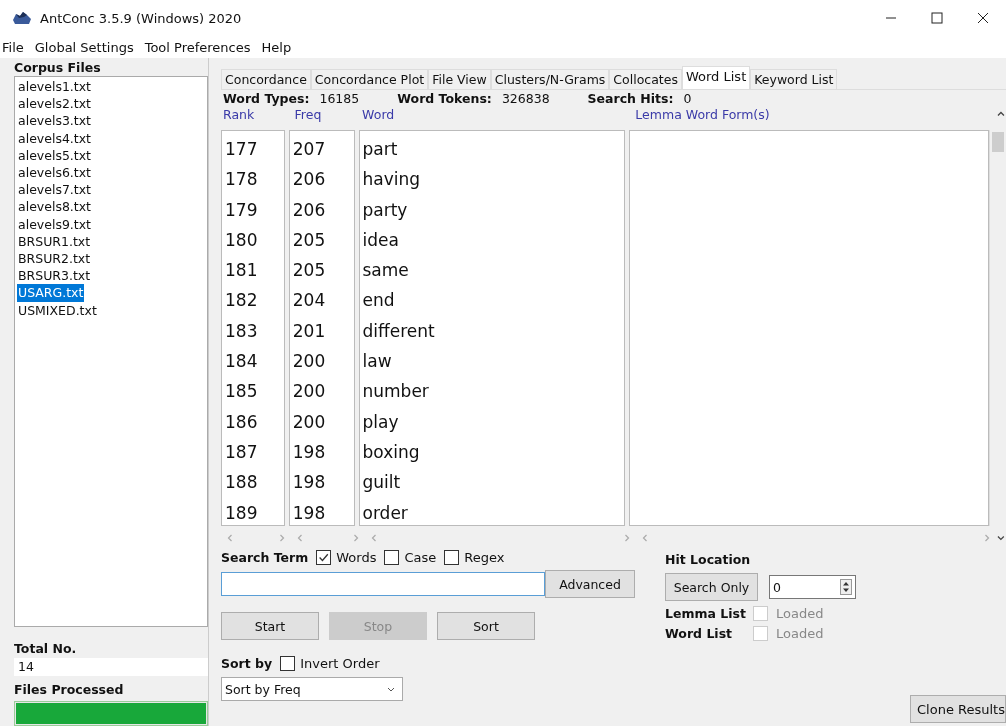 The width and height of the screenshot is (1006, 726). What do you see at coordinates (380, 149) in the screenshot?
I see `table-cell-text: part` at bounding box center [380, 149].